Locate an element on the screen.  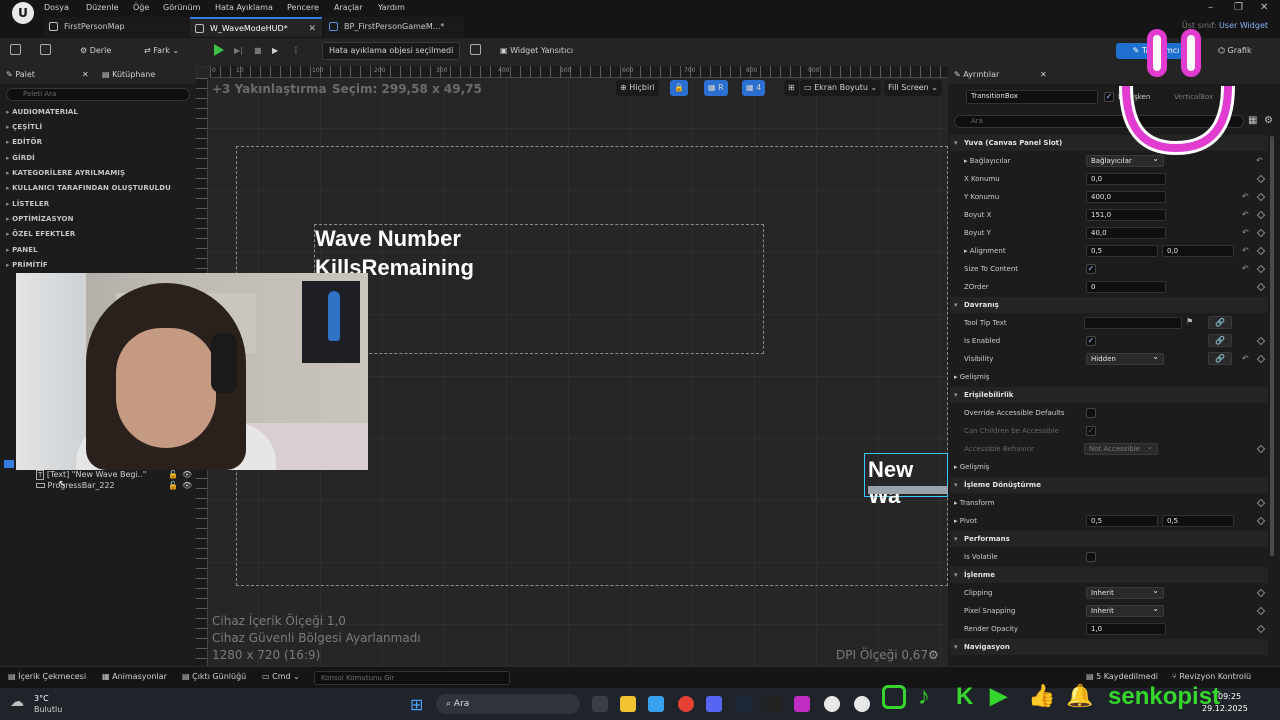
y-position-field: 400,0 is located at coordinates (1126, 197).